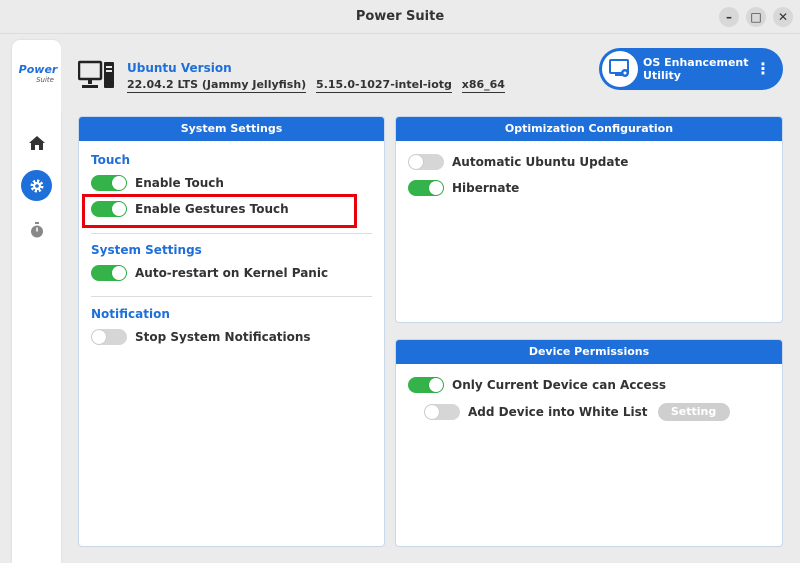 This screenshot has width=800, height=563. I want to click on only-current-device-toggle, so click(426, 385).